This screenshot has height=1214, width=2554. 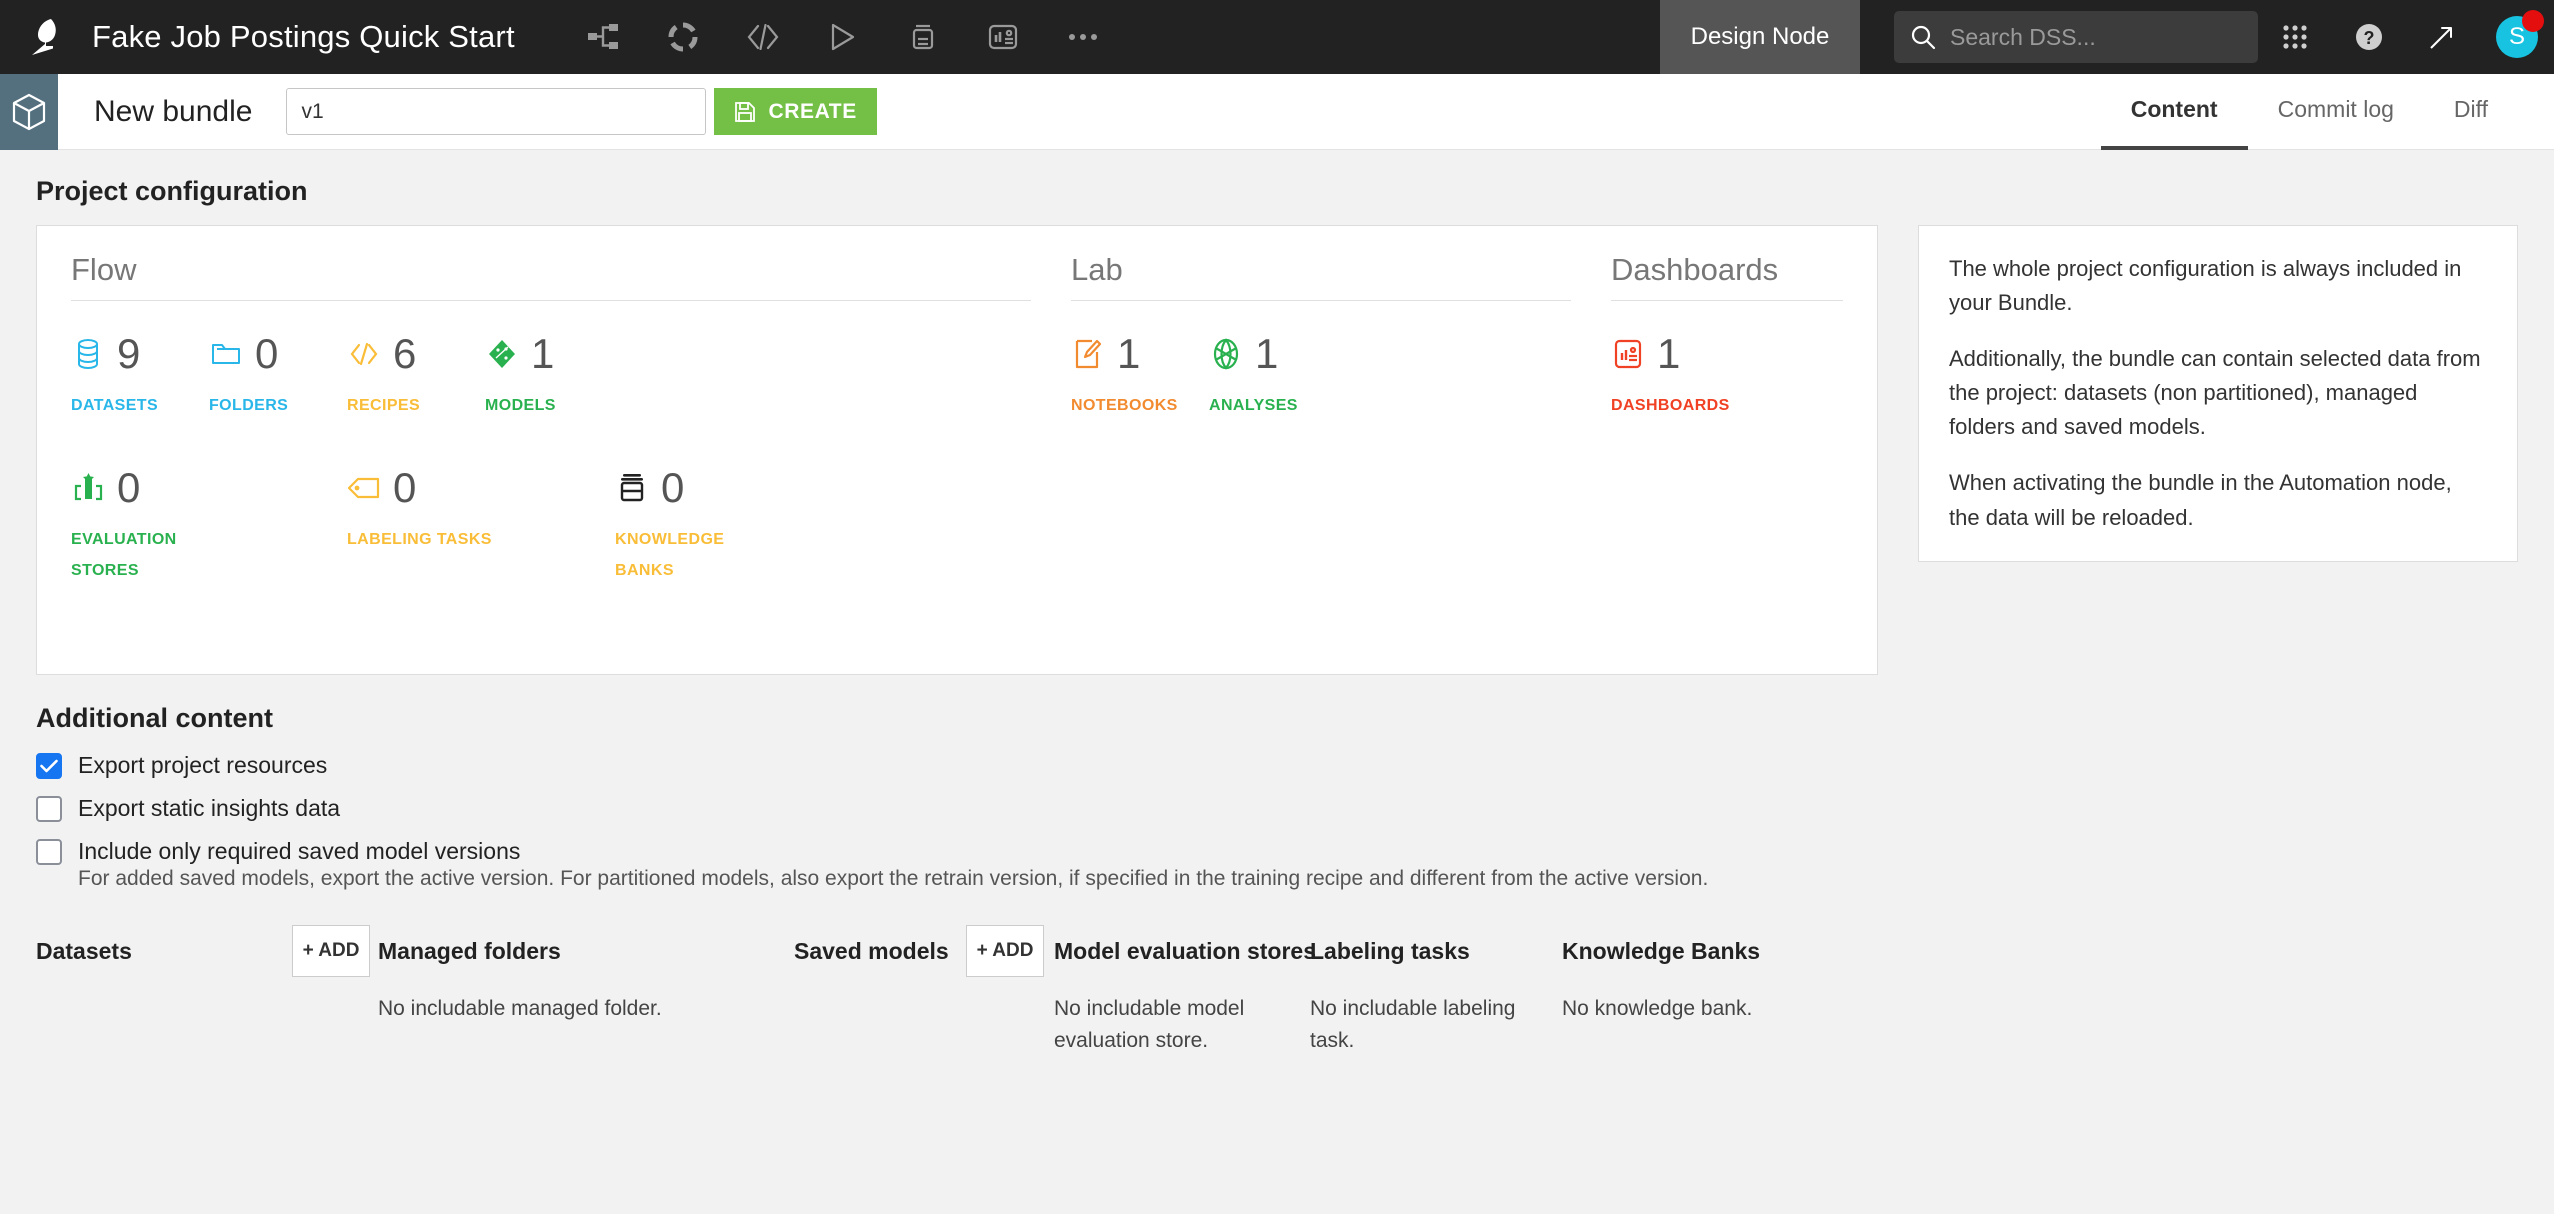 I want to click on dataiku-logo, so click(x=46, y=37).